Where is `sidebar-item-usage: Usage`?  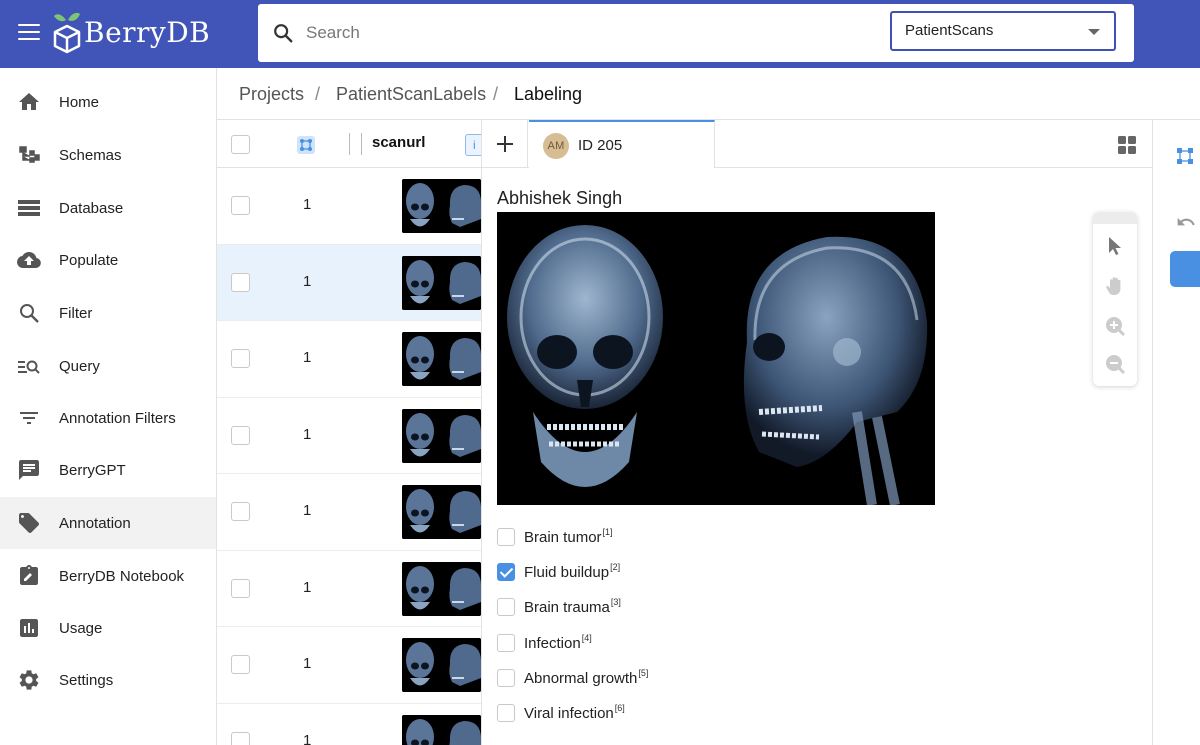
sidebar-item-usage: Usage is located at coordinates (108, 628).